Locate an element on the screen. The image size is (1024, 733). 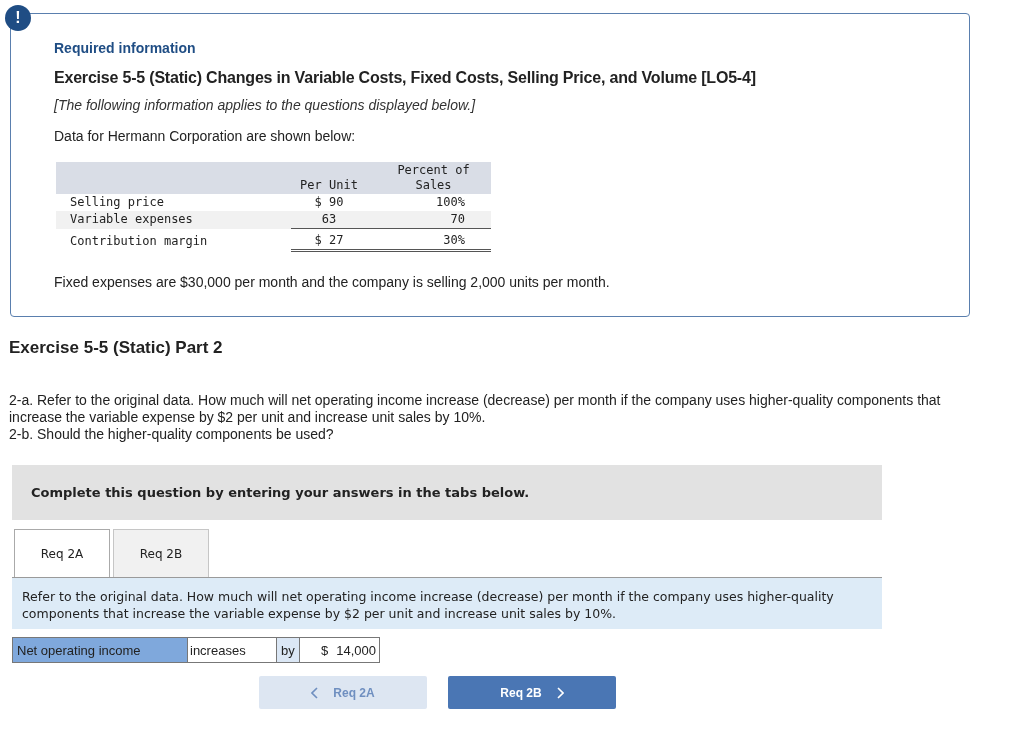
intro-text: Data for Hermann Corporation are shown below: is located at coordinates (205, 136).